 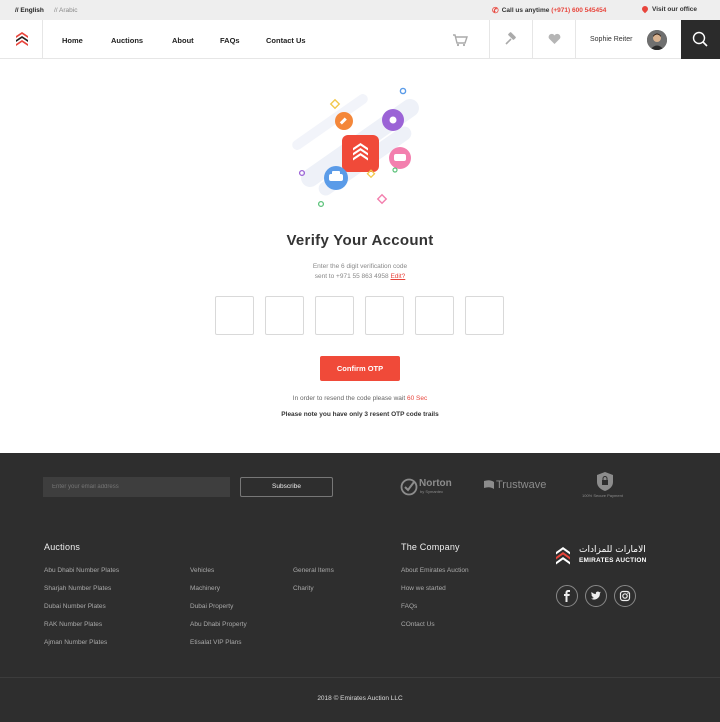 I want to click on language-english-link: // English, so click(x=29, y=10).